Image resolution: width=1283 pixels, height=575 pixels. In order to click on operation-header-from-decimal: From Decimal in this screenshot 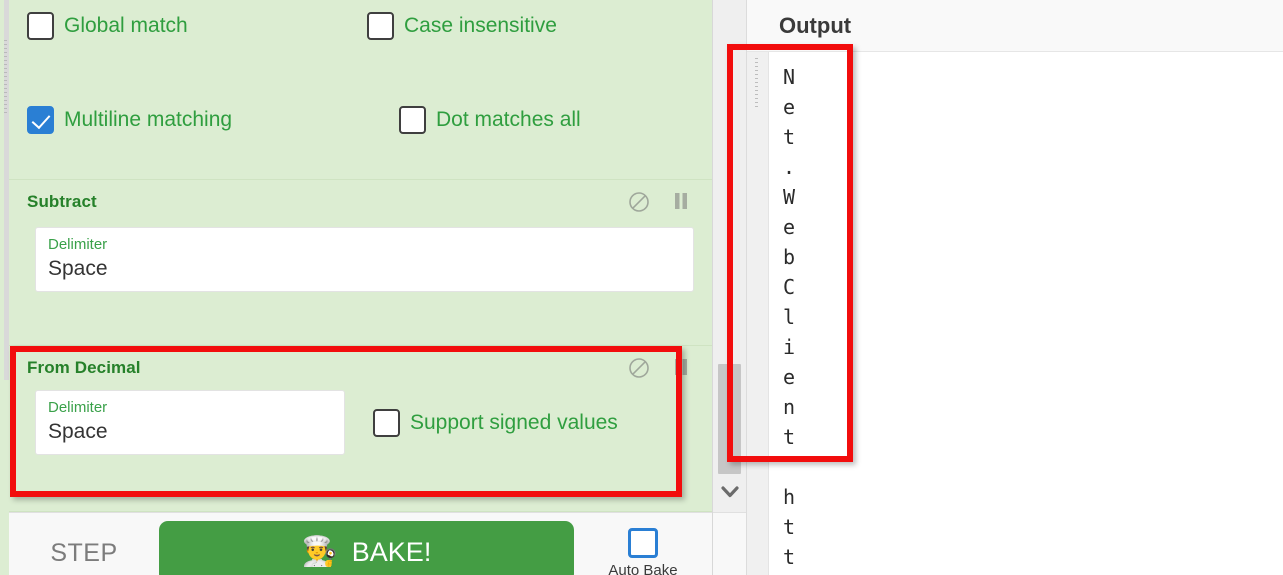, I will do `click(360, 368)`.